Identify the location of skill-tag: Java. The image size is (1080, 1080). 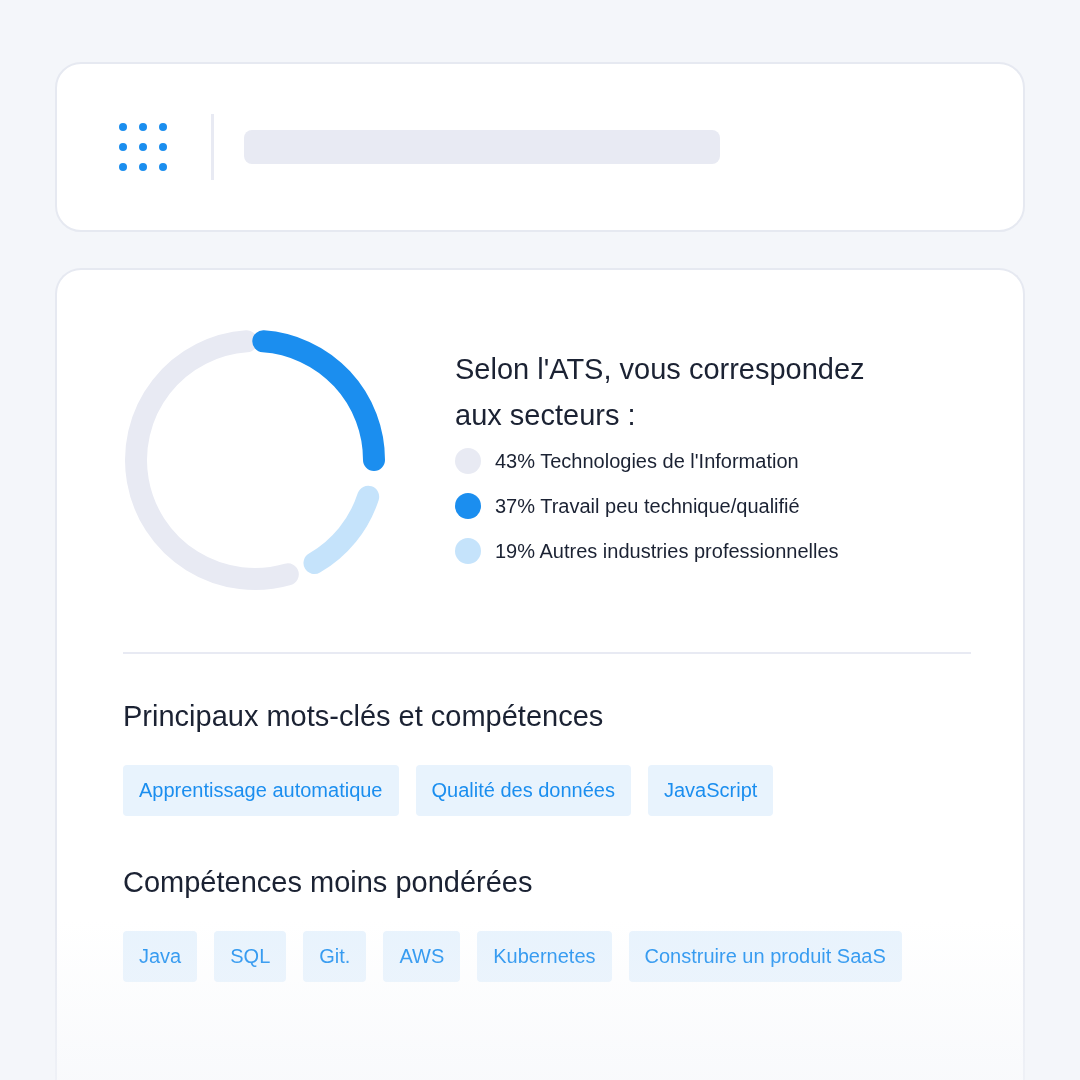
(160, 956).